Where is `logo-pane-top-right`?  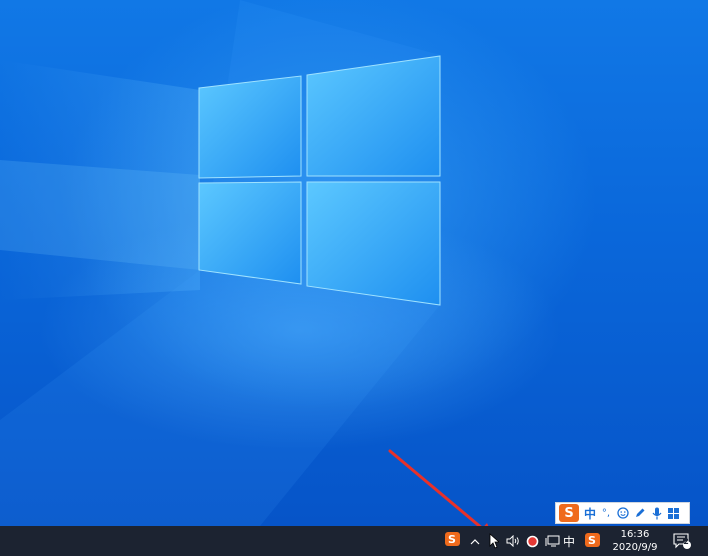
logo-pane-top-right is located at coordinates (373, 116).